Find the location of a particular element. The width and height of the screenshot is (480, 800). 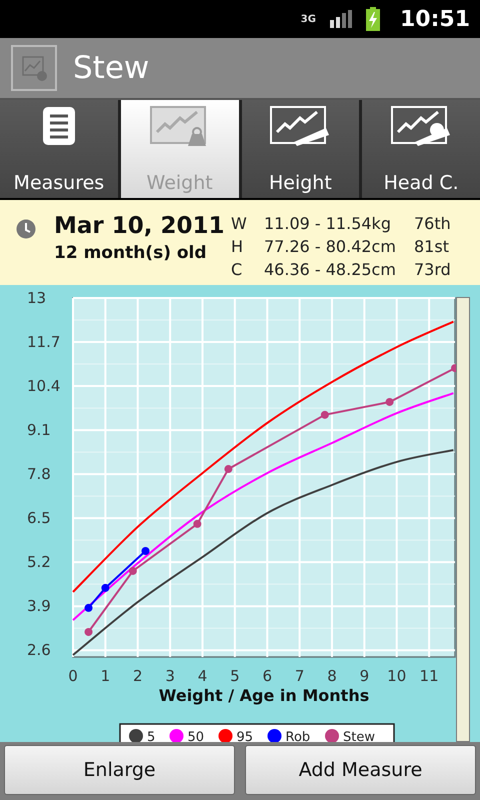

chart-ruler-icon is located at coordinates (300, 126).